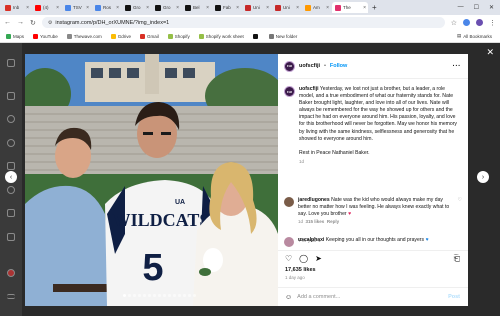 The height and width of the screenshot is (316, 500). I want to click on browser-tab: Am ×, so click(316, 7).